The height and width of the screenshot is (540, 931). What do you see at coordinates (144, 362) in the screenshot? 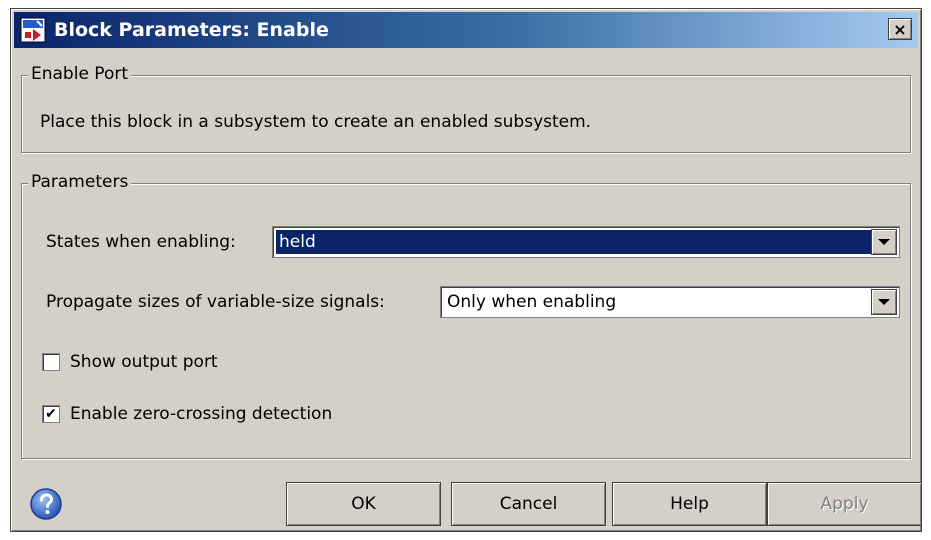
I see `show-output-port-label: Show output port` at bounding box center [144, 362].